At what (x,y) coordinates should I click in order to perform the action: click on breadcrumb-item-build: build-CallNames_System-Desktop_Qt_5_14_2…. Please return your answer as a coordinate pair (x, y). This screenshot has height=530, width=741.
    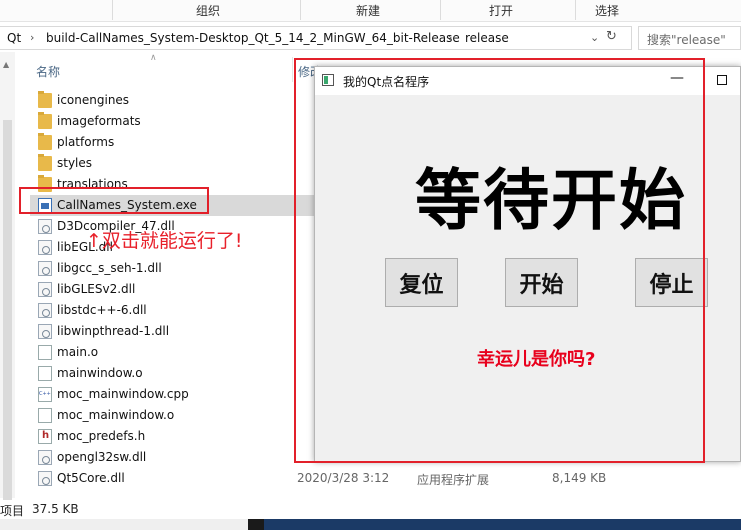
    Looking at the image, I should click on (253, 38).